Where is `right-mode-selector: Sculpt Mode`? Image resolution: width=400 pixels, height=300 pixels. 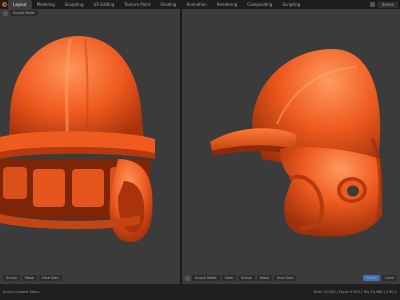
right-mode-selector: Sculpt Mode is located at coordinates (206, 278).